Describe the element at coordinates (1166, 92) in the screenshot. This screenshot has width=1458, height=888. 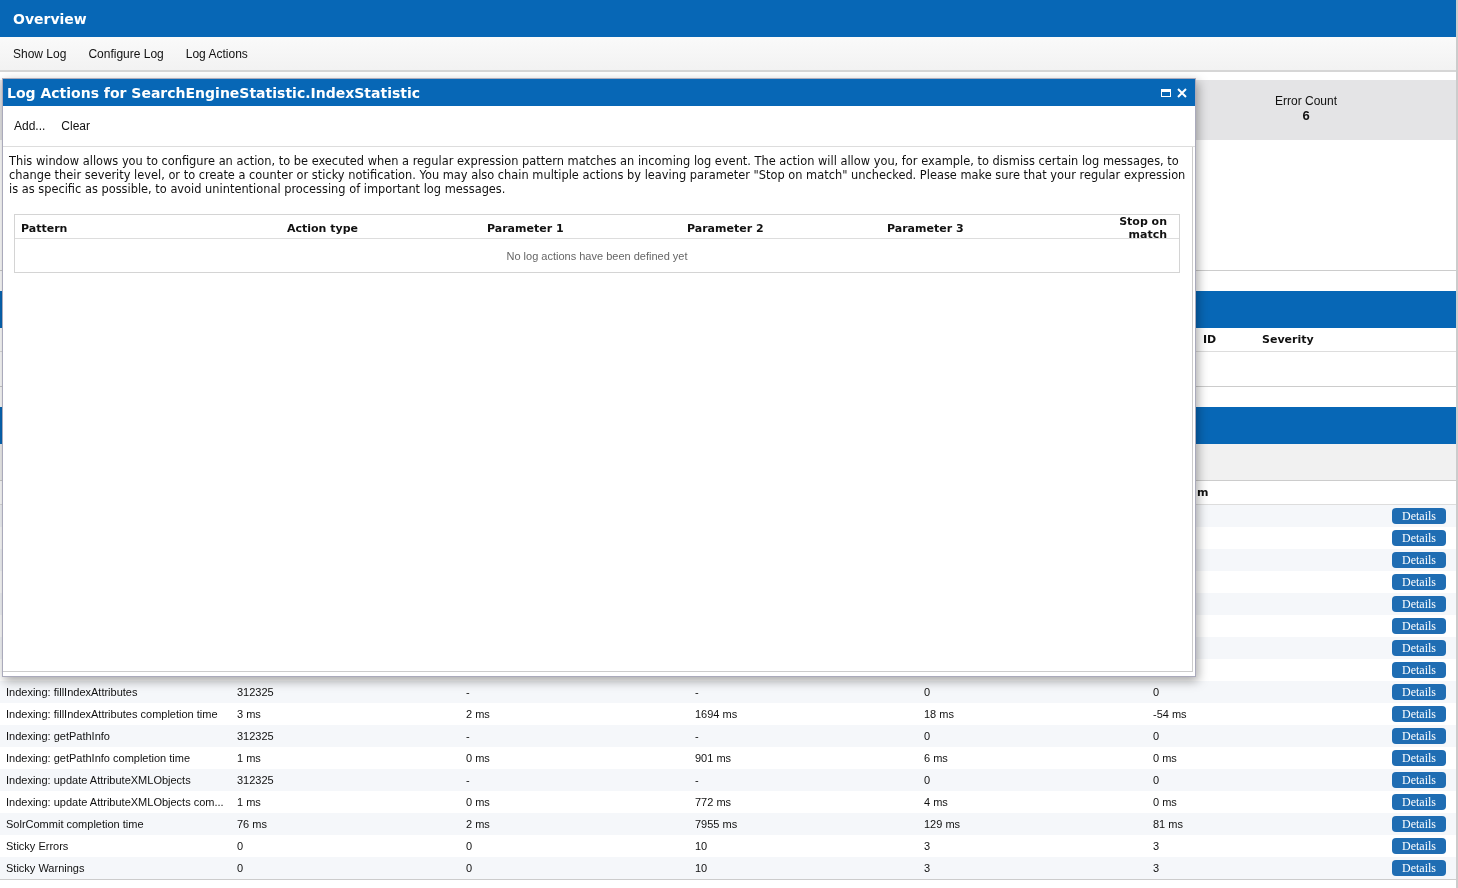
I see `maximize-icon` at that location.